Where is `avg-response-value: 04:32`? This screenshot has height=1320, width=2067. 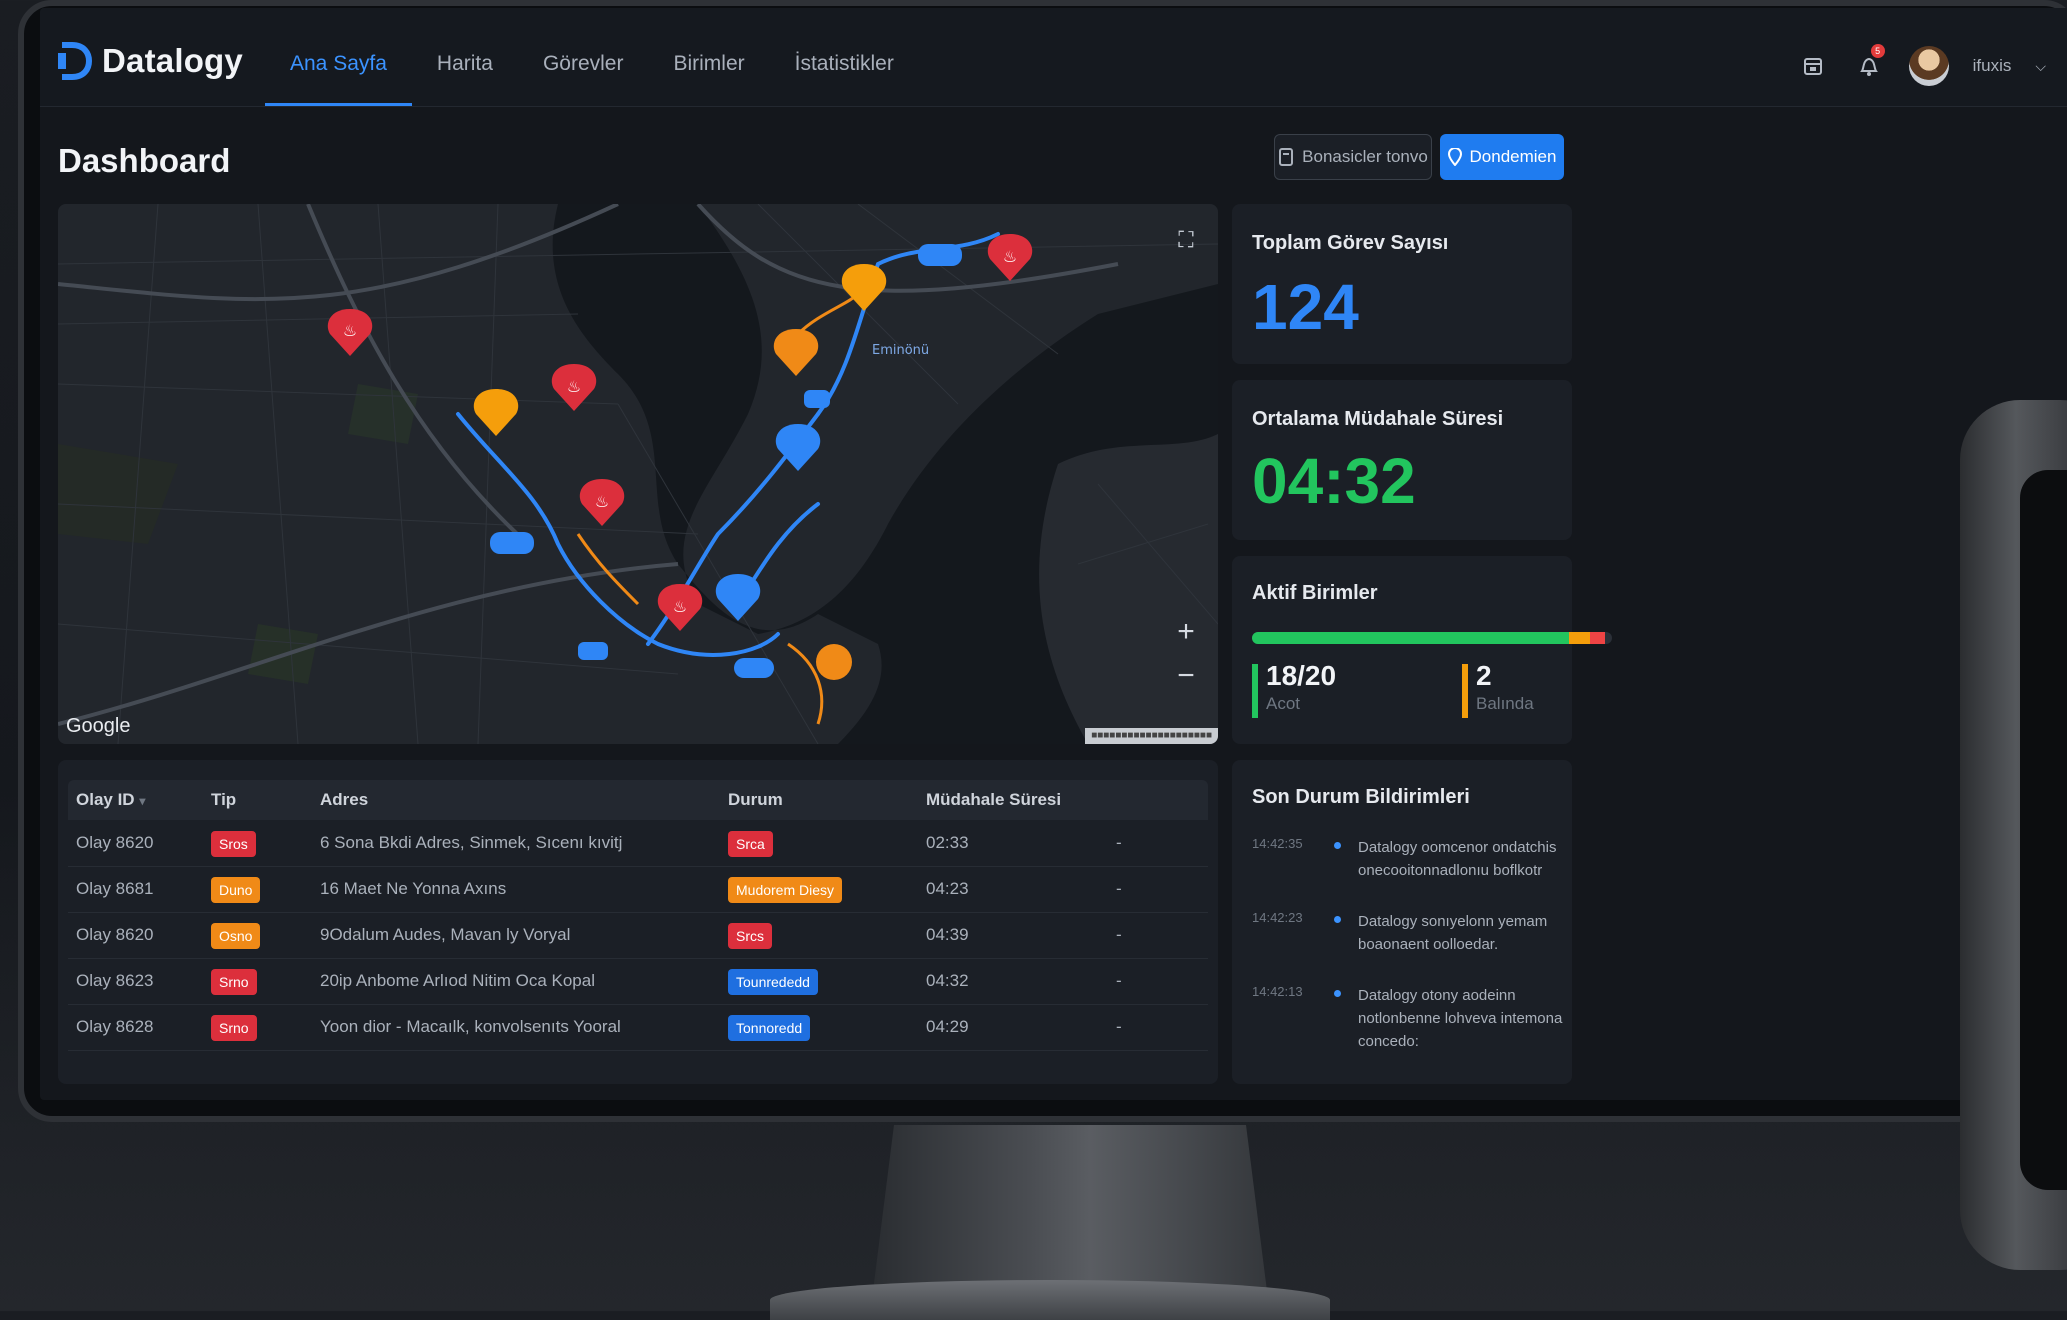 avg-response-value: 04:32 is located at coordinates (1334, 481).